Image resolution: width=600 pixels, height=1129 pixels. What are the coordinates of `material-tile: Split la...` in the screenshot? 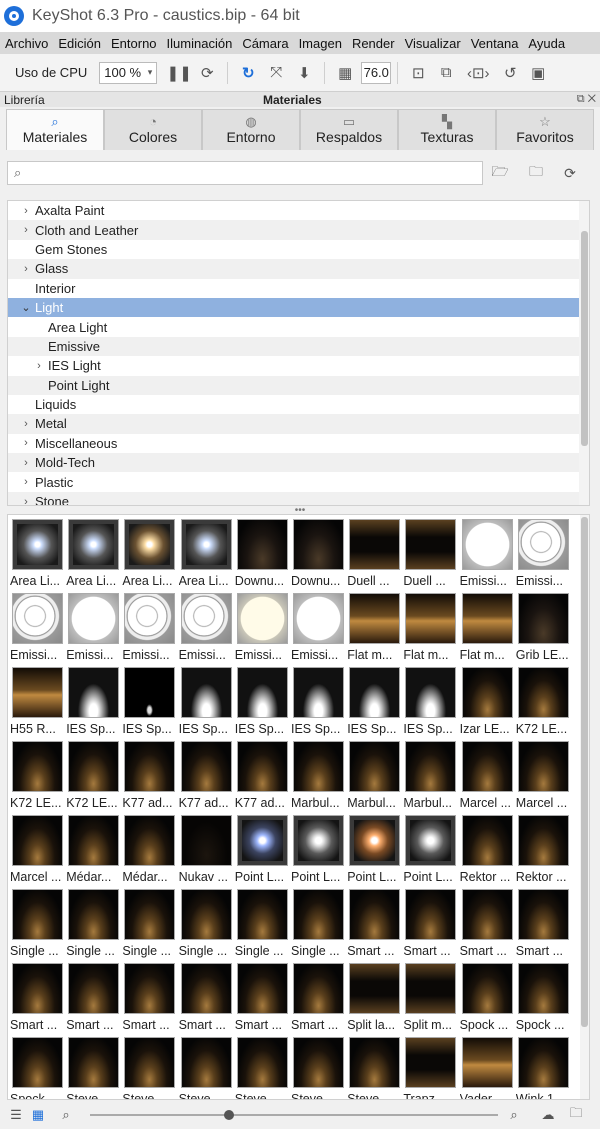 It's located at (375, 998).